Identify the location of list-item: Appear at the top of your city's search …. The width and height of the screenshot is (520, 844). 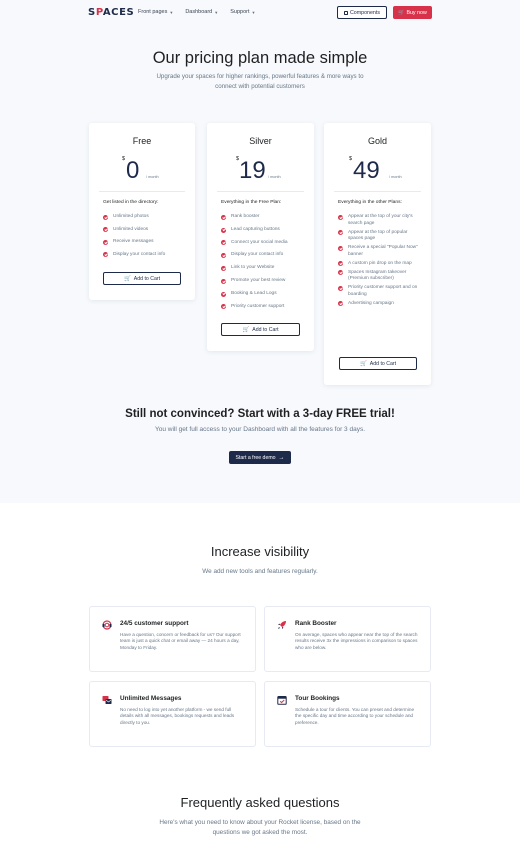
(380, 220).